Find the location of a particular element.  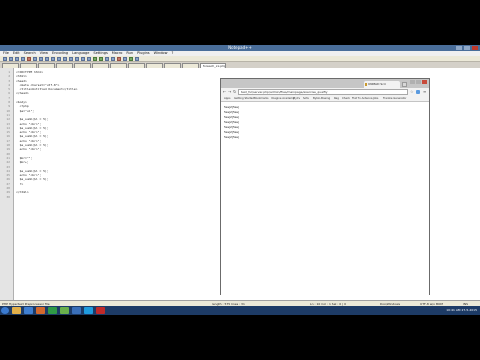

close-file-icon is located at coordinates (29, 58).